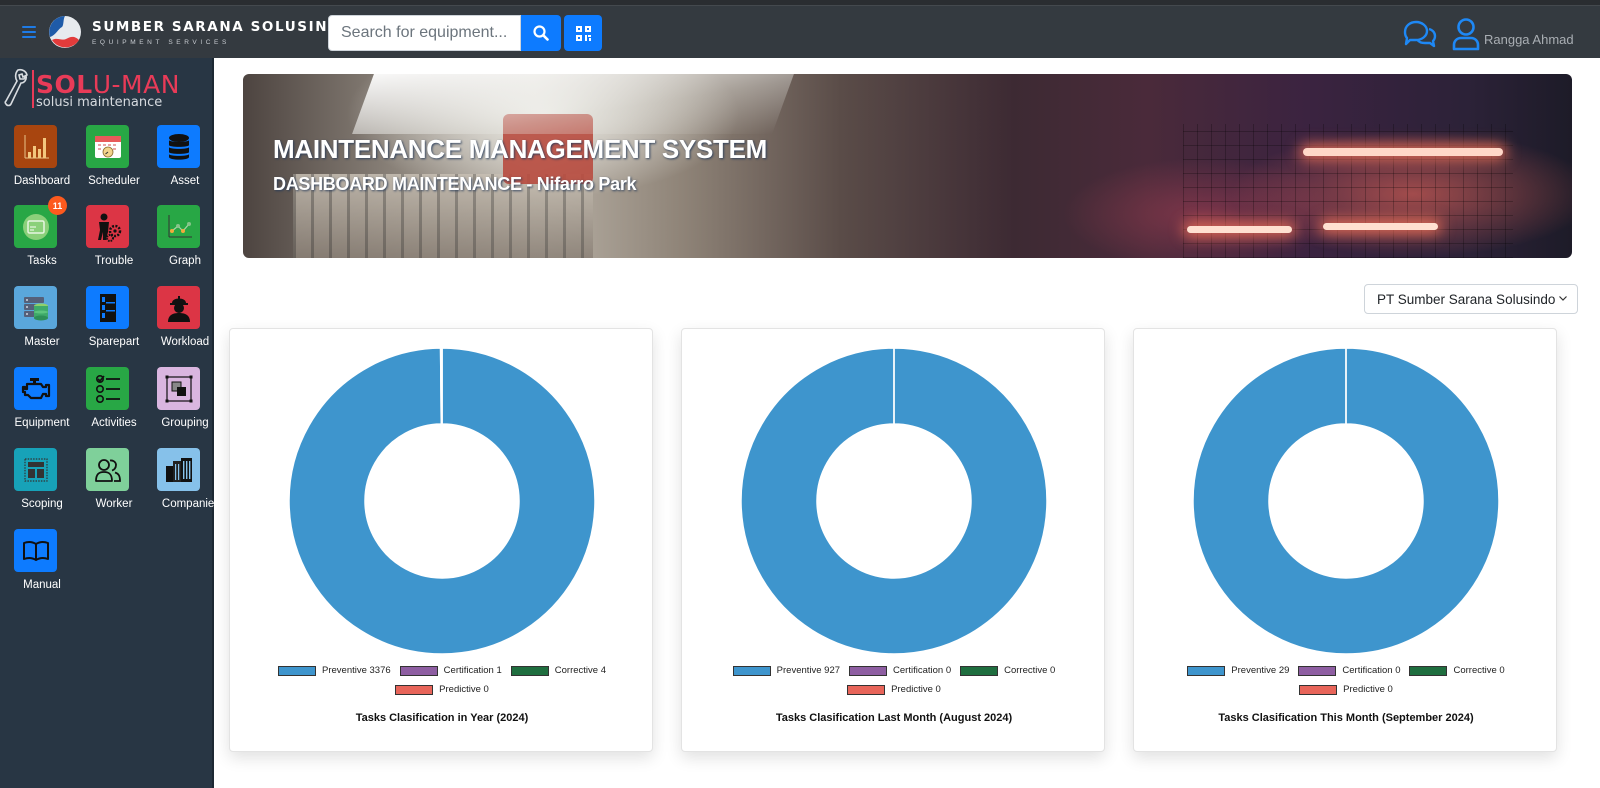 This screenshot has height=788, width=1600. Describe the element at coordinates (65, 32) in the screenshot. I see `brand-logo` at that location.